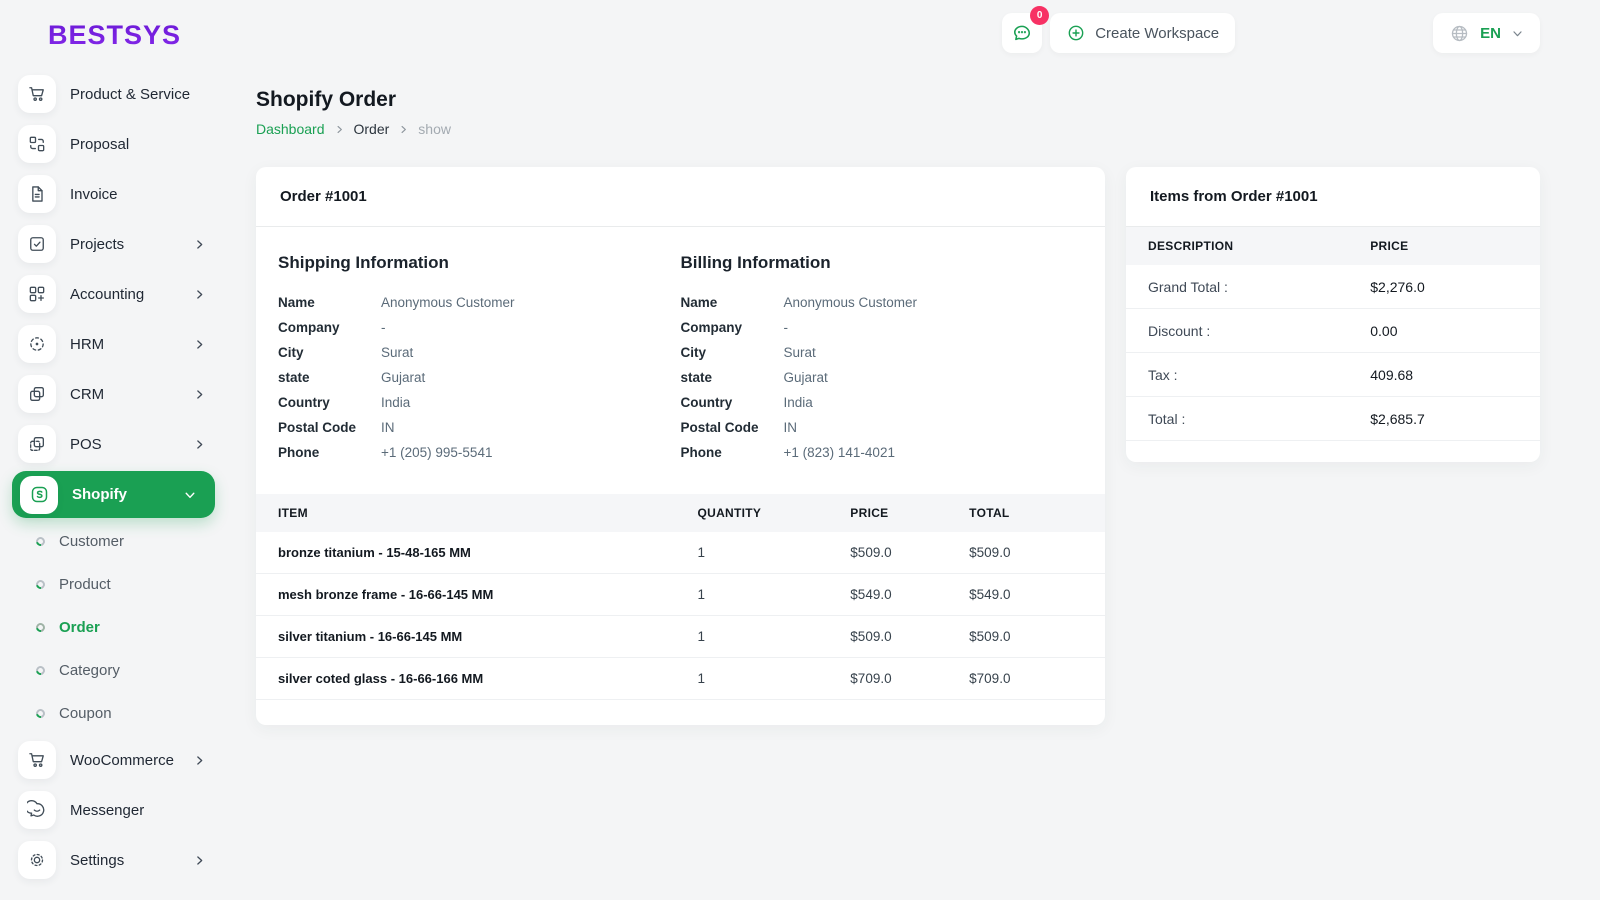 Image resolution: width=1600 pixels, height=900 pixels. Describe the element at coordinates (363, 262) in the screenshot. I see `shipping-info-title: Shipping Information` at that location.